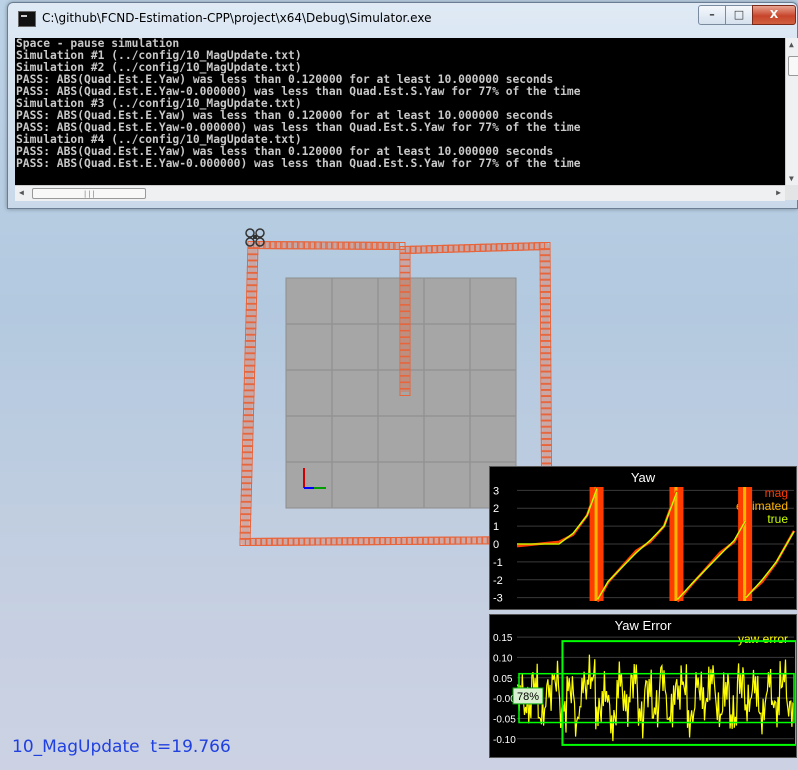 This screenshot has height=770, width=798. I want to click on yaw-error-legend: yaw error, so click(763, 639).